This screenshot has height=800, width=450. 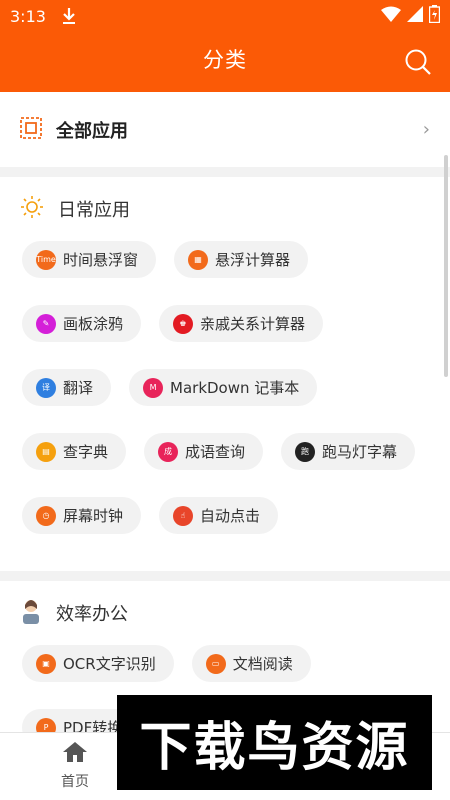 I want to click on section-title: 效率办公, so click(x=92, y=614).